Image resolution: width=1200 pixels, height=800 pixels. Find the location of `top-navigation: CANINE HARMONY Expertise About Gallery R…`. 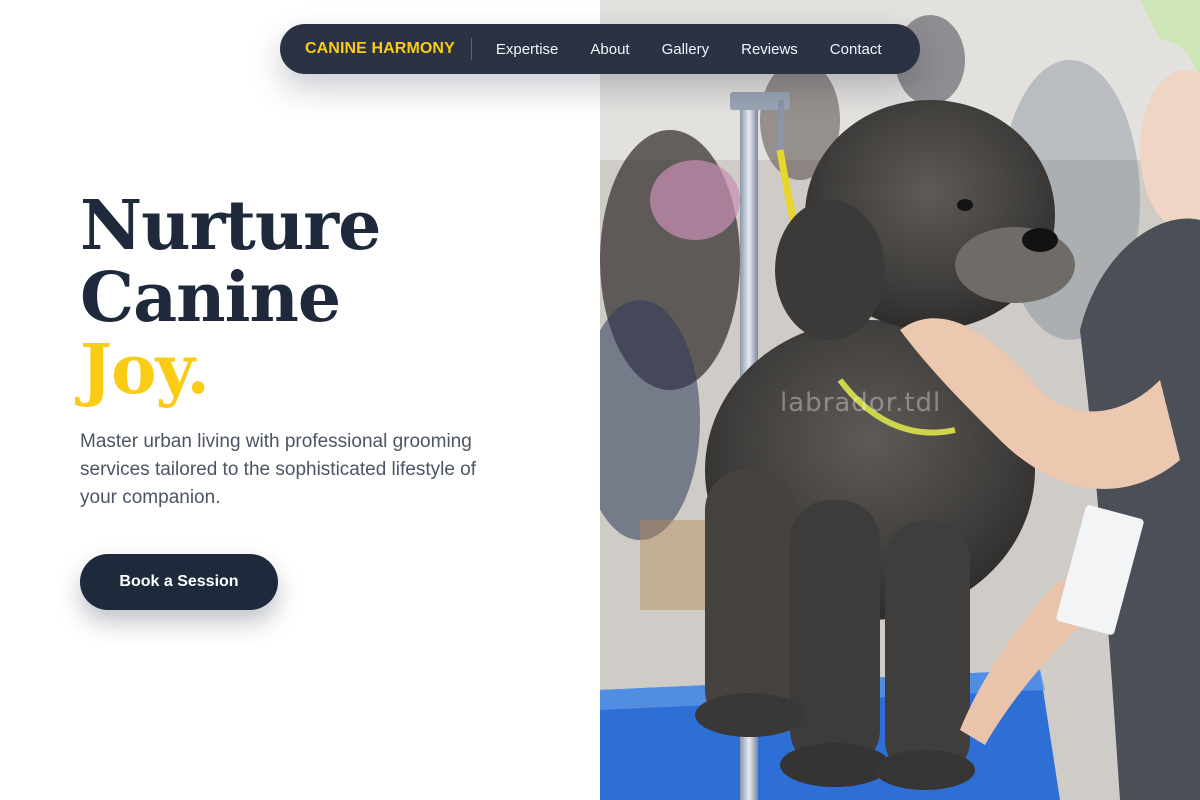

top-navigation: CANINE HARMONY Expertise About Gallery R… is located at coordinates (600, 49).